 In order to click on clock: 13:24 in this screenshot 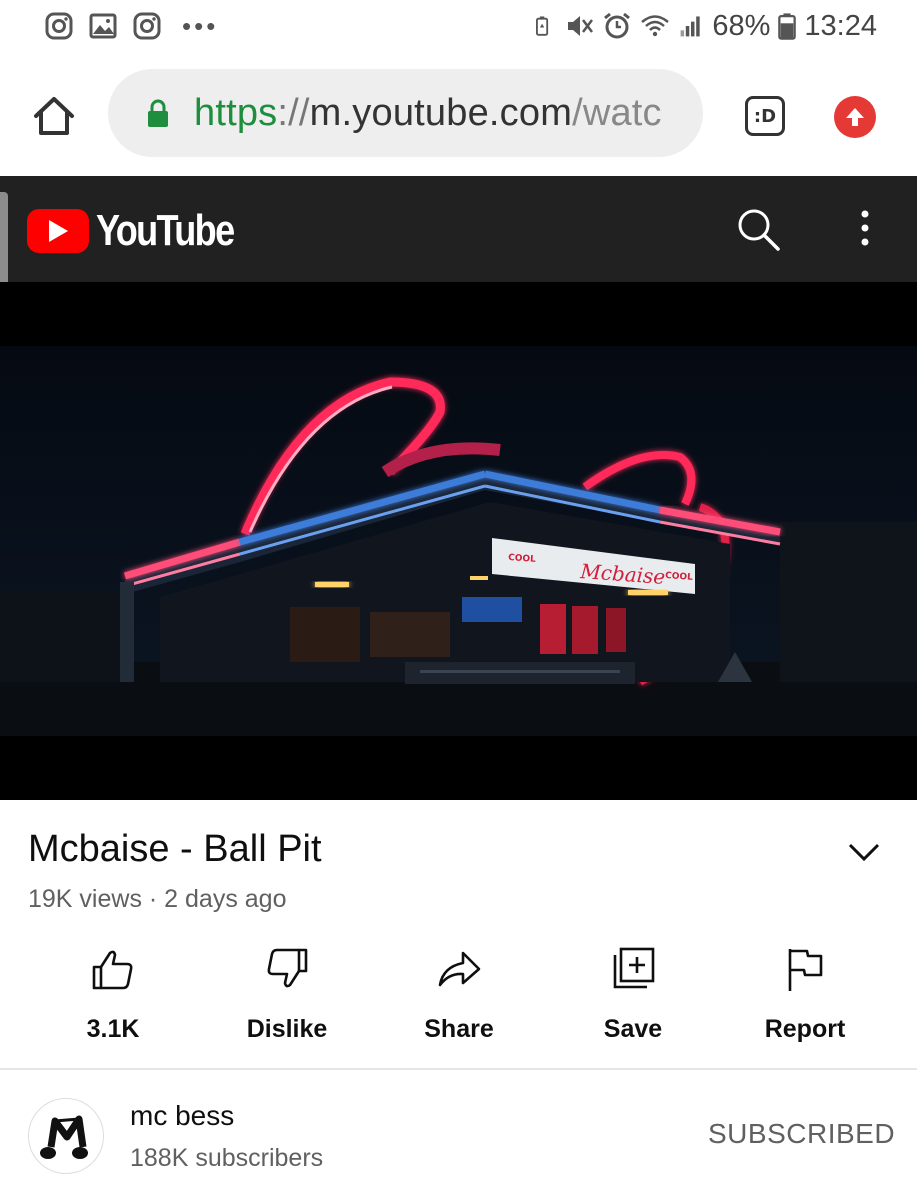, I will do `click(840, 25)`.